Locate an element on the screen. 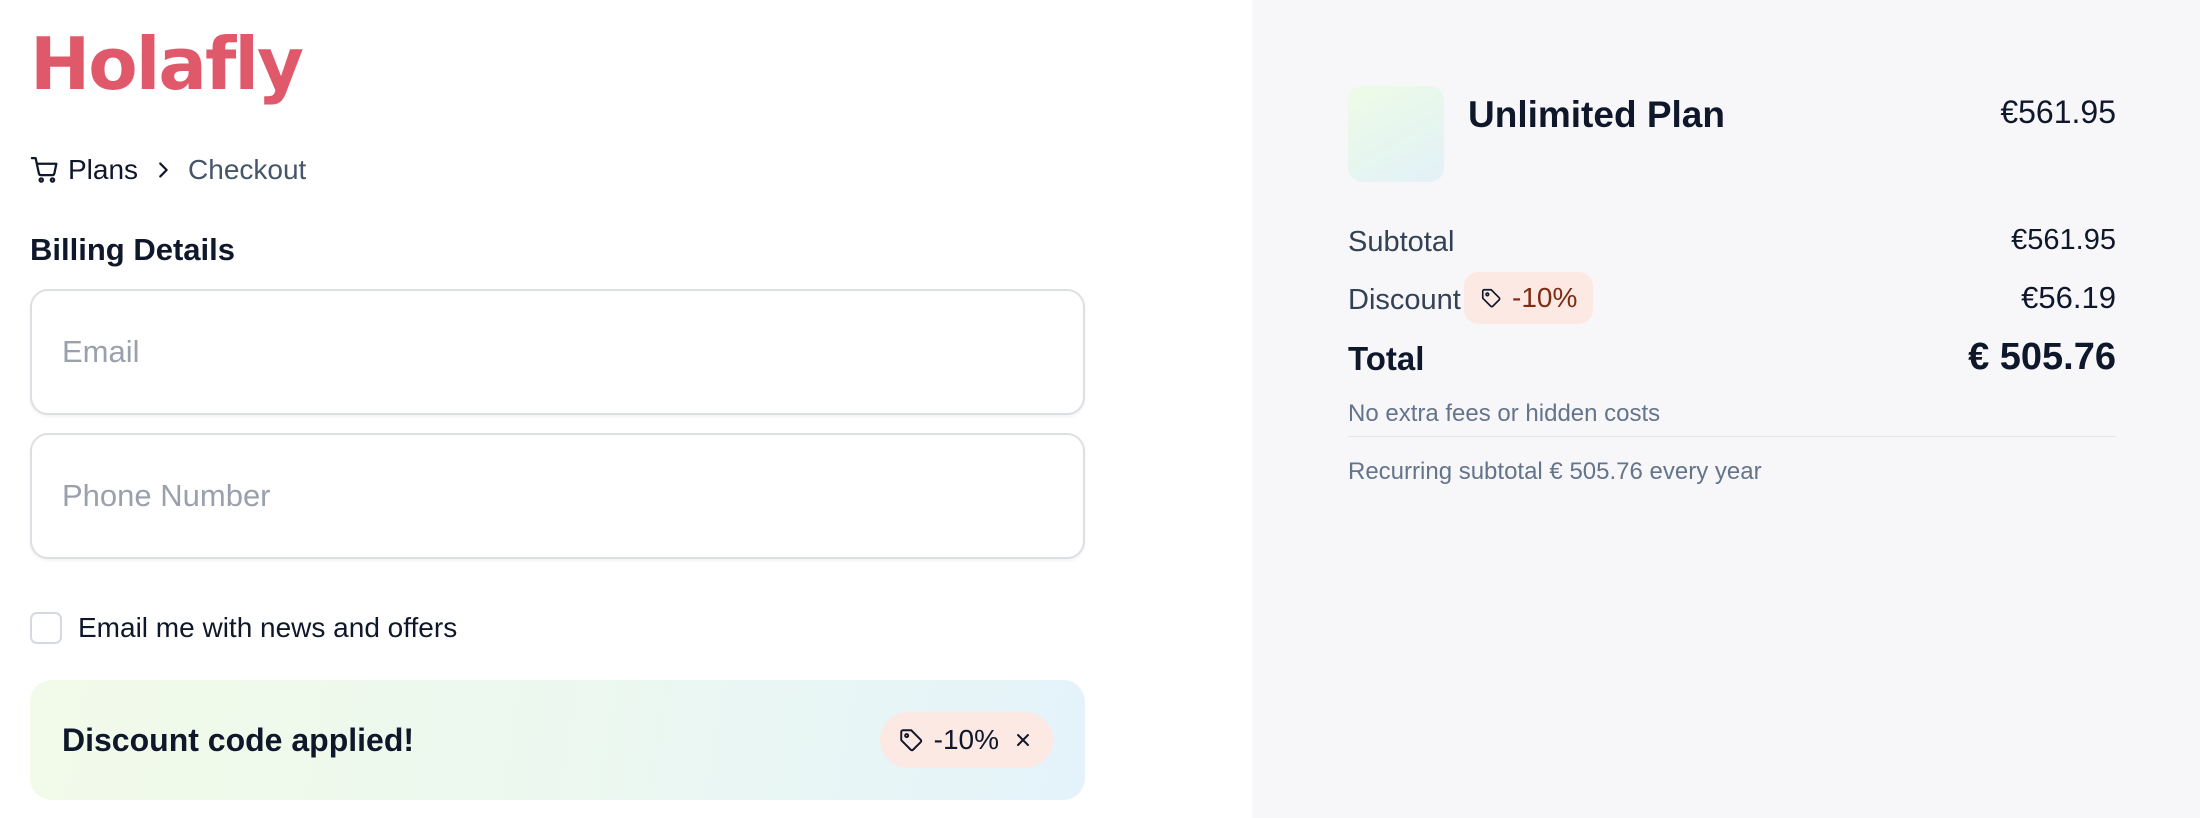 This screenshot has height=818, width=2200. phone-field-container is located at coordinates (557, 496).